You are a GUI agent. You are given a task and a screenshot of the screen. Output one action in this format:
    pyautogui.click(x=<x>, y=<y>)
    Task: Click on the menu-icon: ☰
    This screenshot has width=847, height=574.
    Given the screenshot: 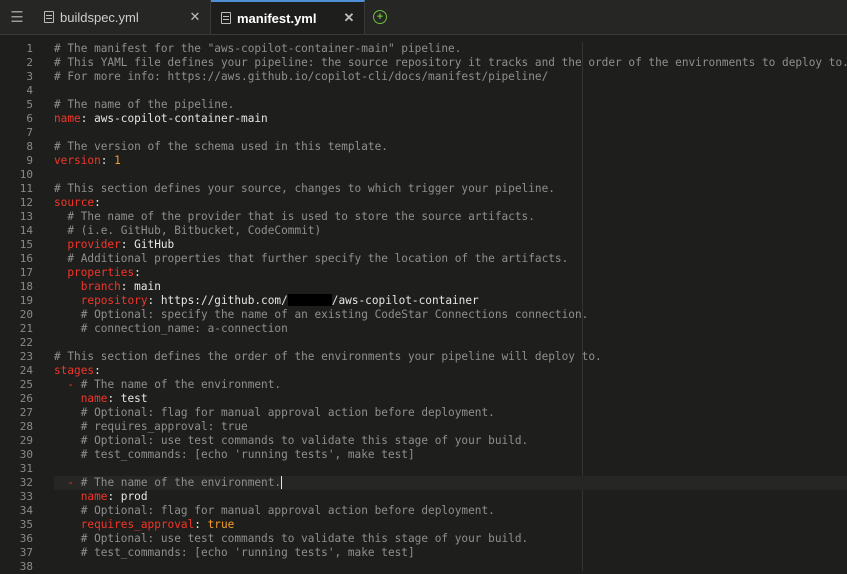 What is the action you would take?
    pyautogui.click(x=17, y=17)
    